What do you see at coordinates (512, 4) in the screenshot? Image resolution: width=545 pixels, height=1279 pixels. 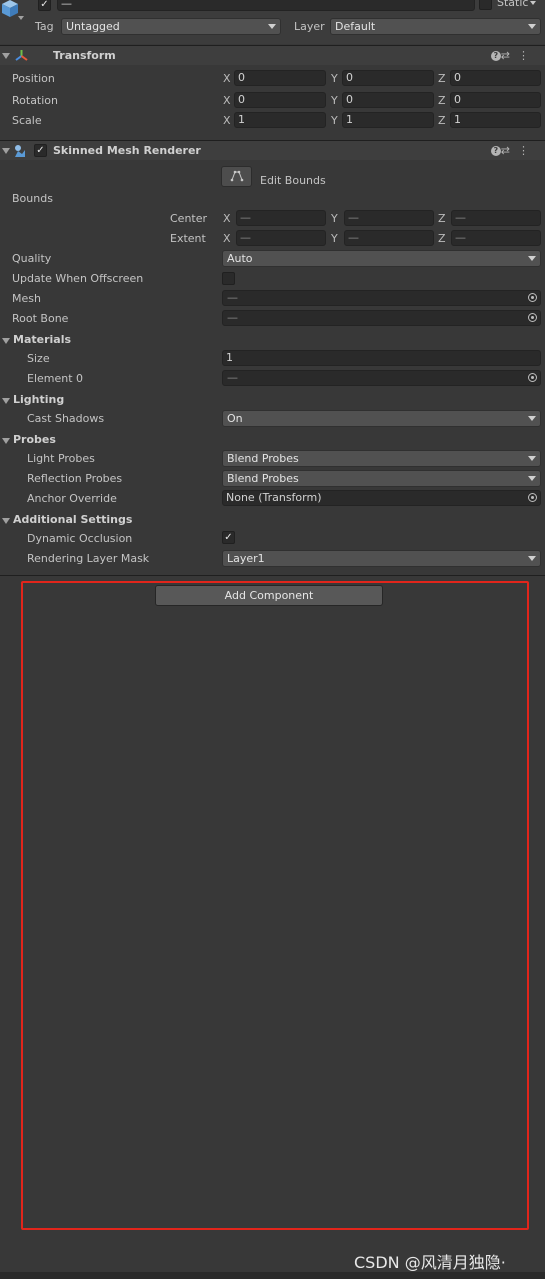 I see `static-label: Static` at bounding box center [512, 4].